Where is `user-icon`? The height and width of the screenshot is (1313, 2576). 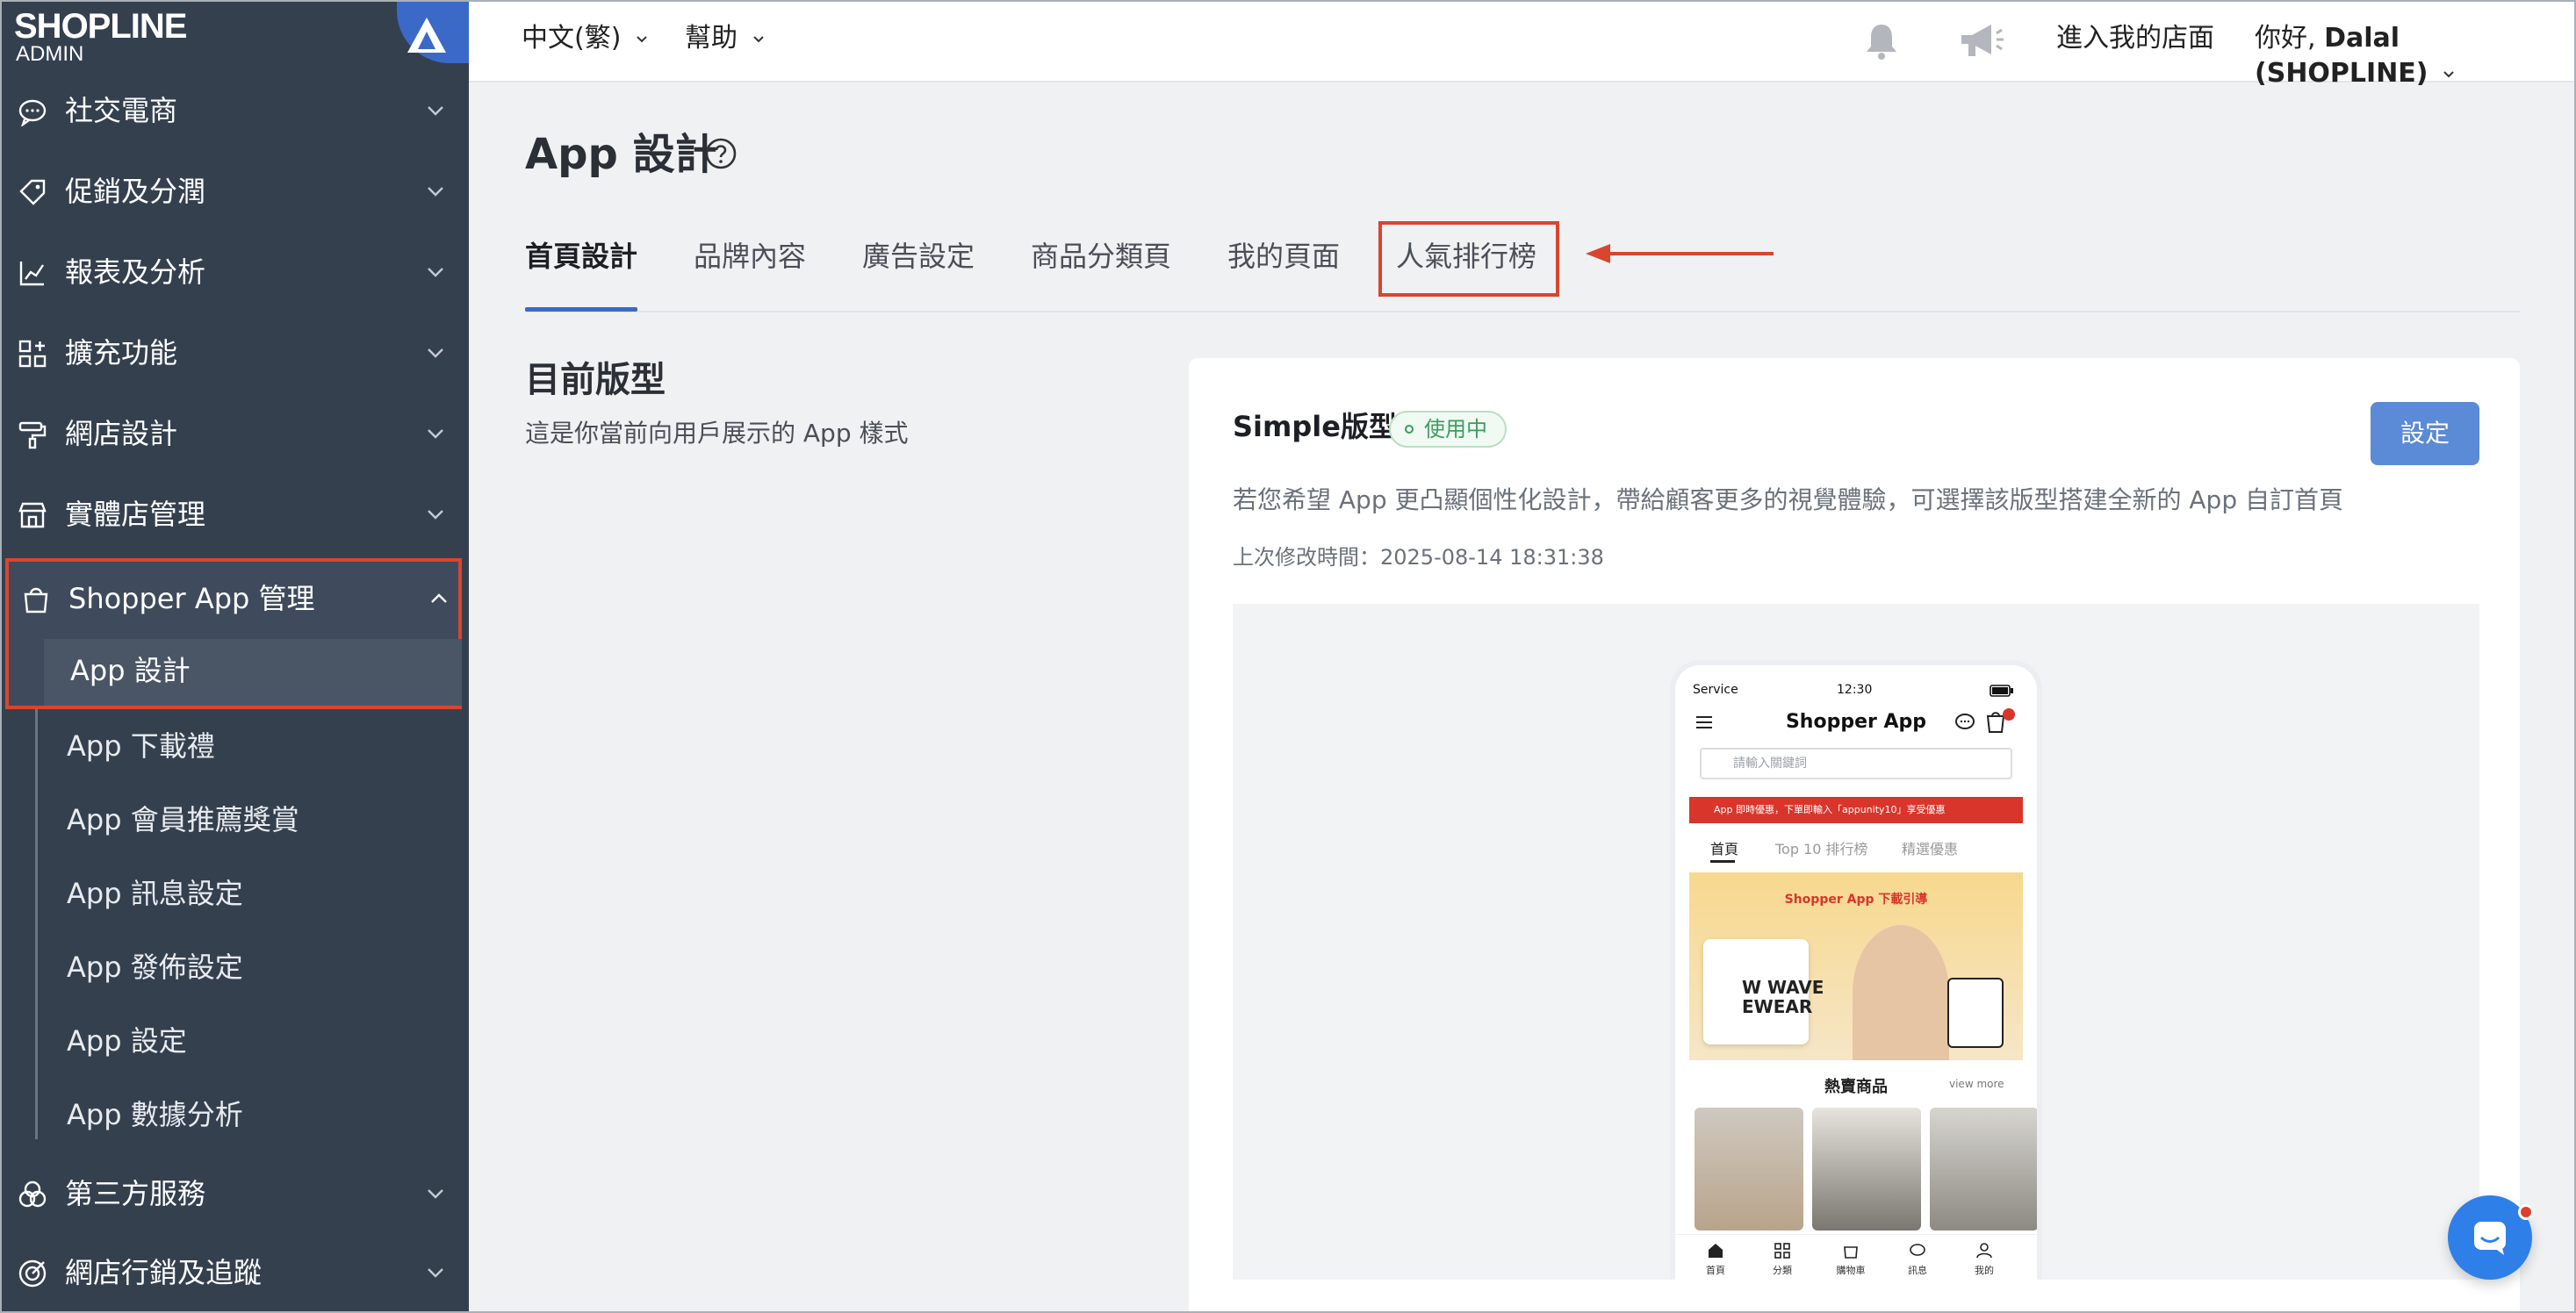 user-icon is located at coordinates (1984, 1251).